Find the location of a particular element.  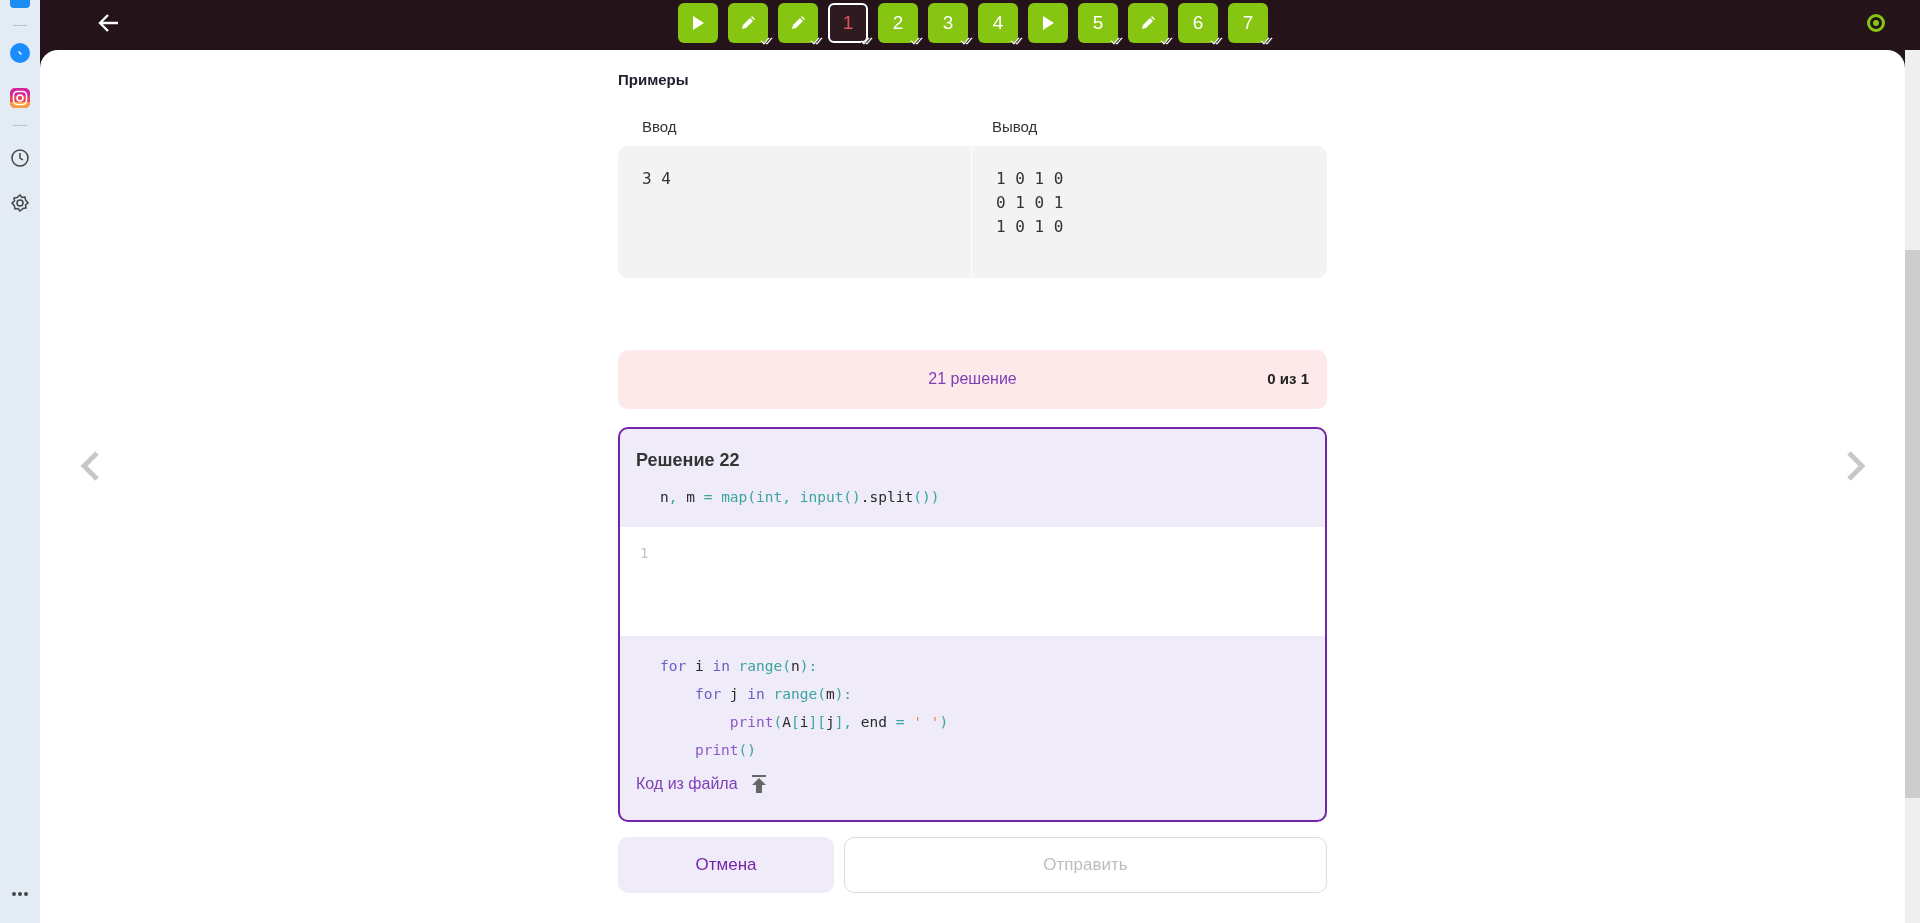

step-button: 1 is located at coordinates (848, 23).